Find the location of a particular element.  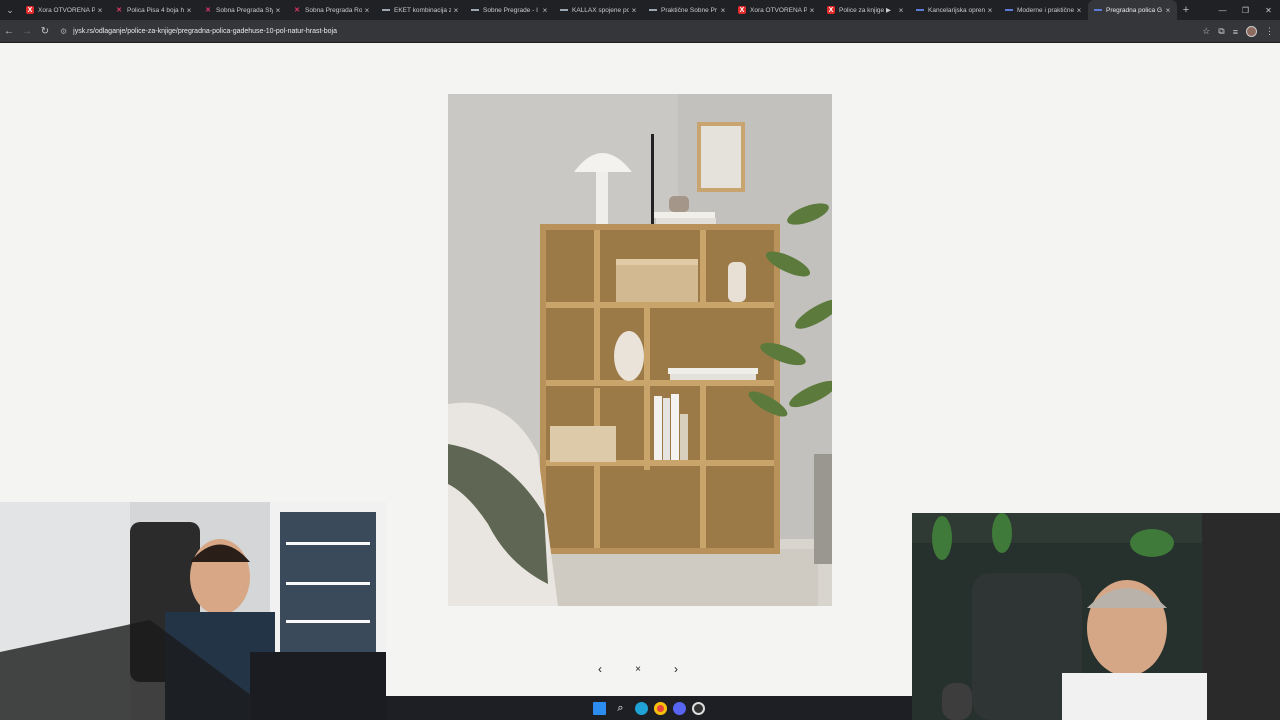

profile-avatar is located at coordinates (1251, 31).